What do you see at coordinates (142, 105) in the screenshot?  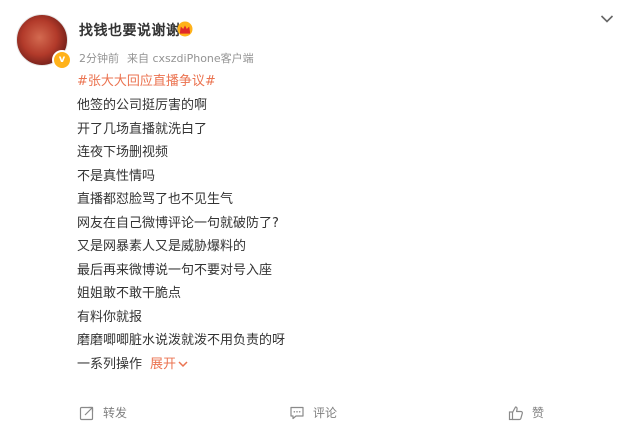 I see `post-line: 他签的公司挺厉害的啊` at bounding box center [142, 105].